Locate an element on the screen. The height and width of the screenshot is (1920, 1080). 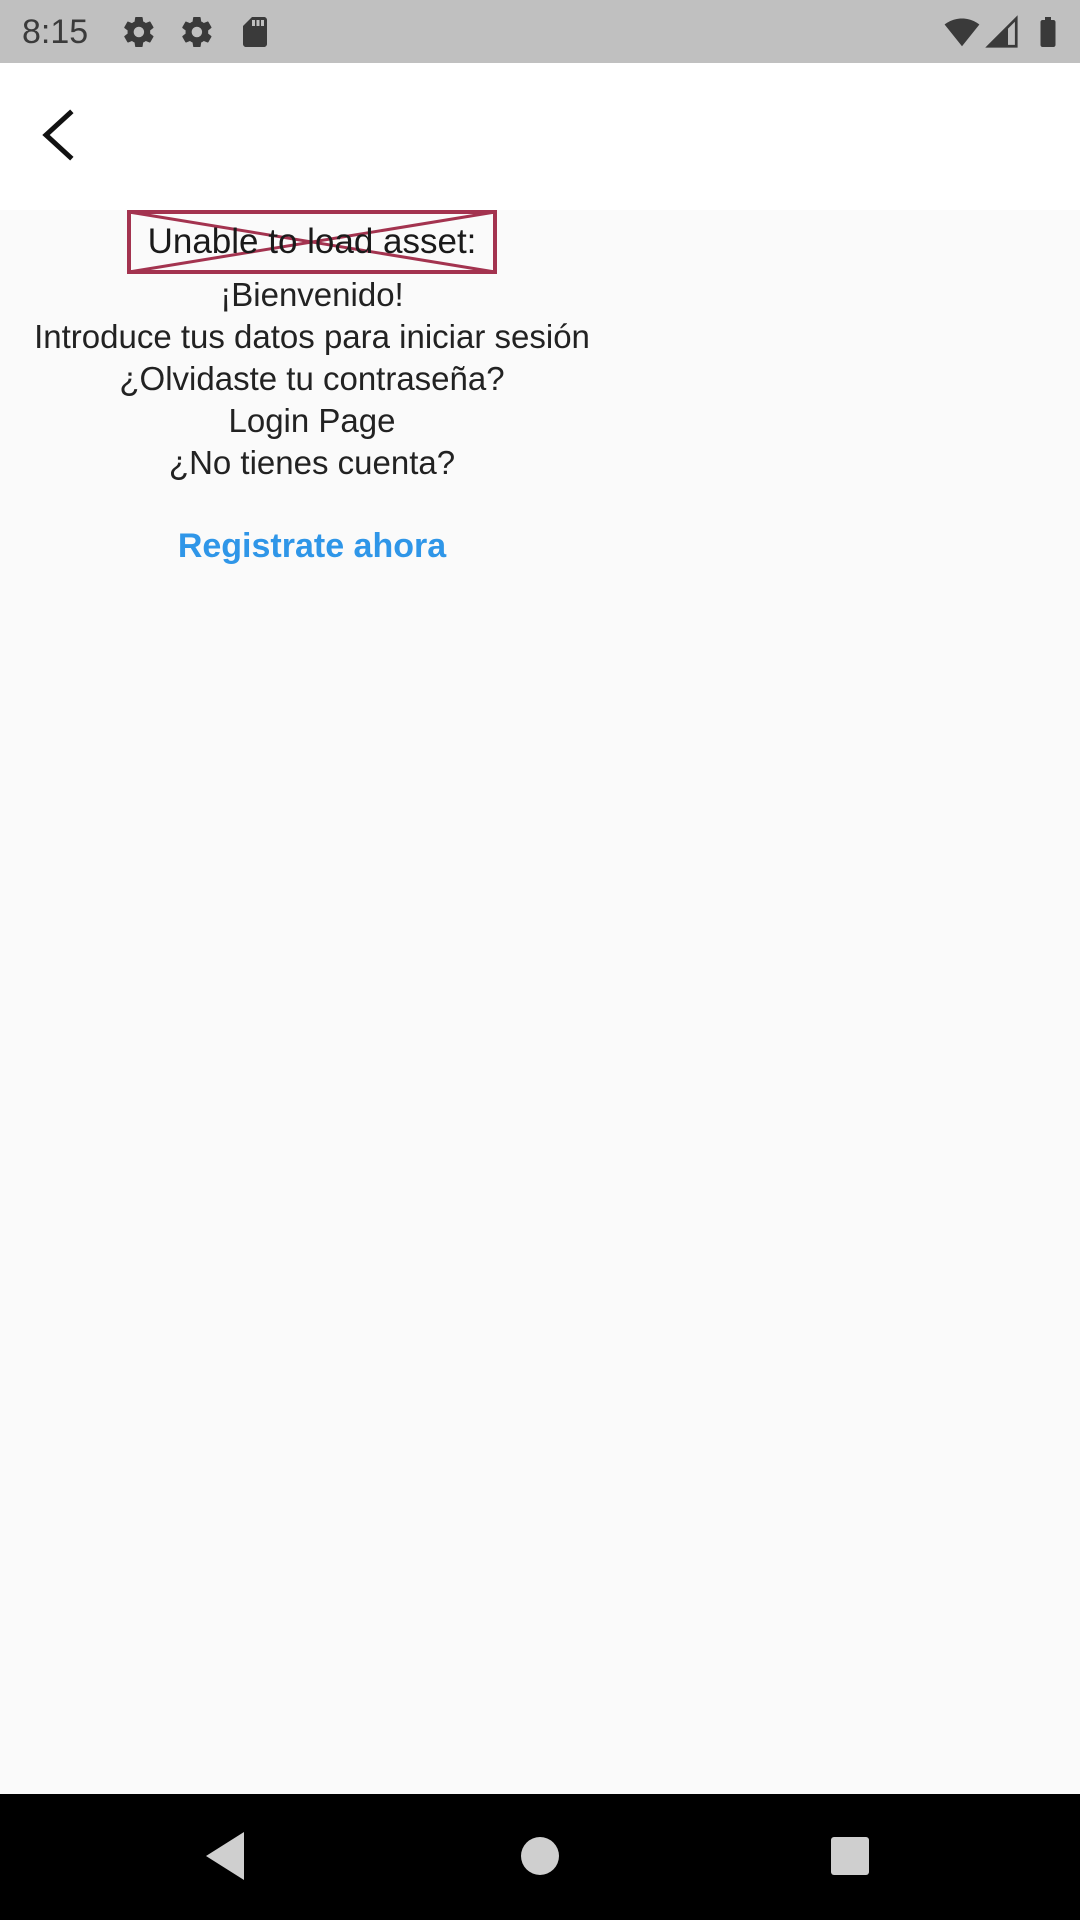
home-circle-icon is located at coordinates (540, 1856).